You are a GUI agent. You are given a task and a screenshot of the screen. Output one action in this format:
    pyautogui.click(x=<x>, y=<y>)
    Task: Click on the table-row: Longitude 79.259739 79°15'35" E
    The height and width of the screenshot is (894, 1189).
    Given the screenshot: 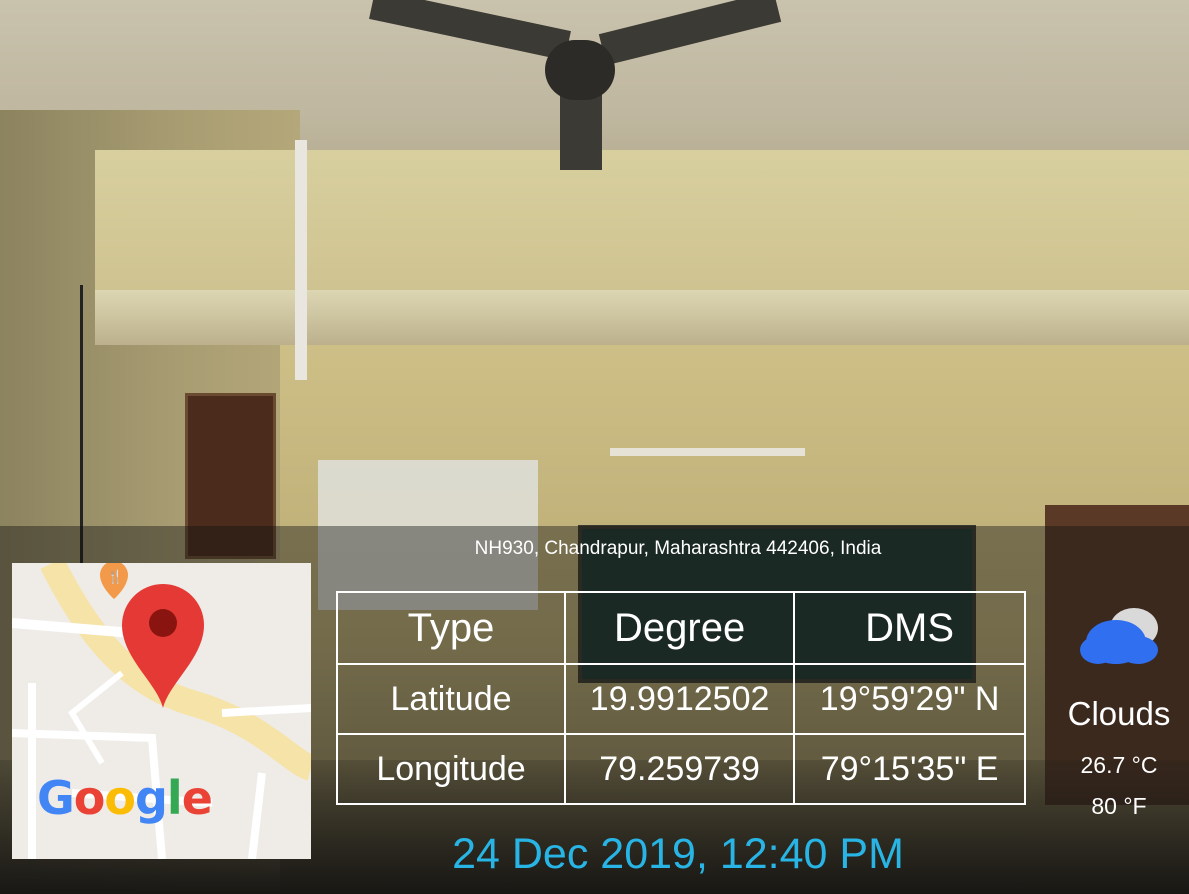 What is the action you would take?
    pyautogui.click(x=680, y=769)
    